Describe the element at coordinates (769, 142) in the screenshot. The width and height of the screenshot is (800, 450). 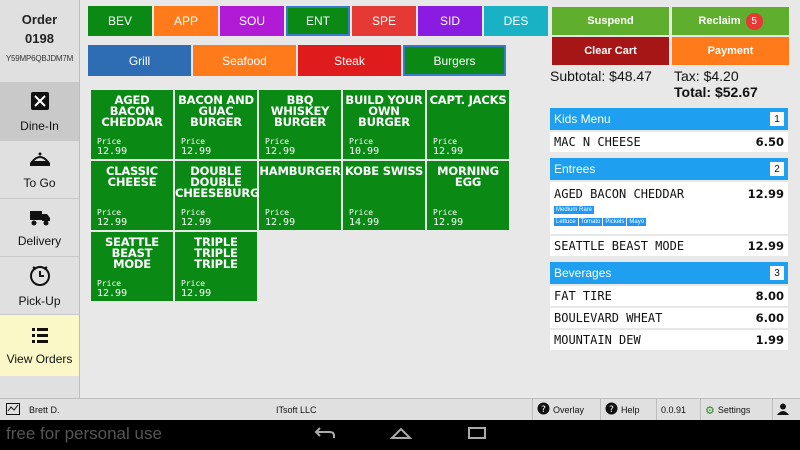
I see `cart-item-price: 6.50` at that location.